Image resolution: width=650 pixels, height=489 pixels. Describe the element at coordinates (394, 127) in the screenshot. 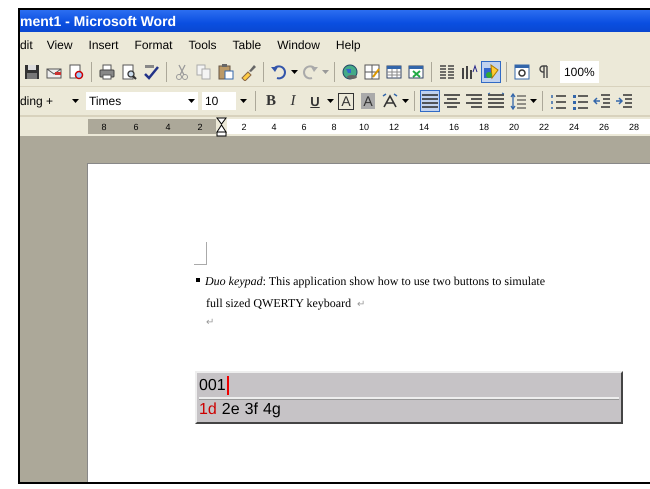

I see `ruler-label: 12` at that location.